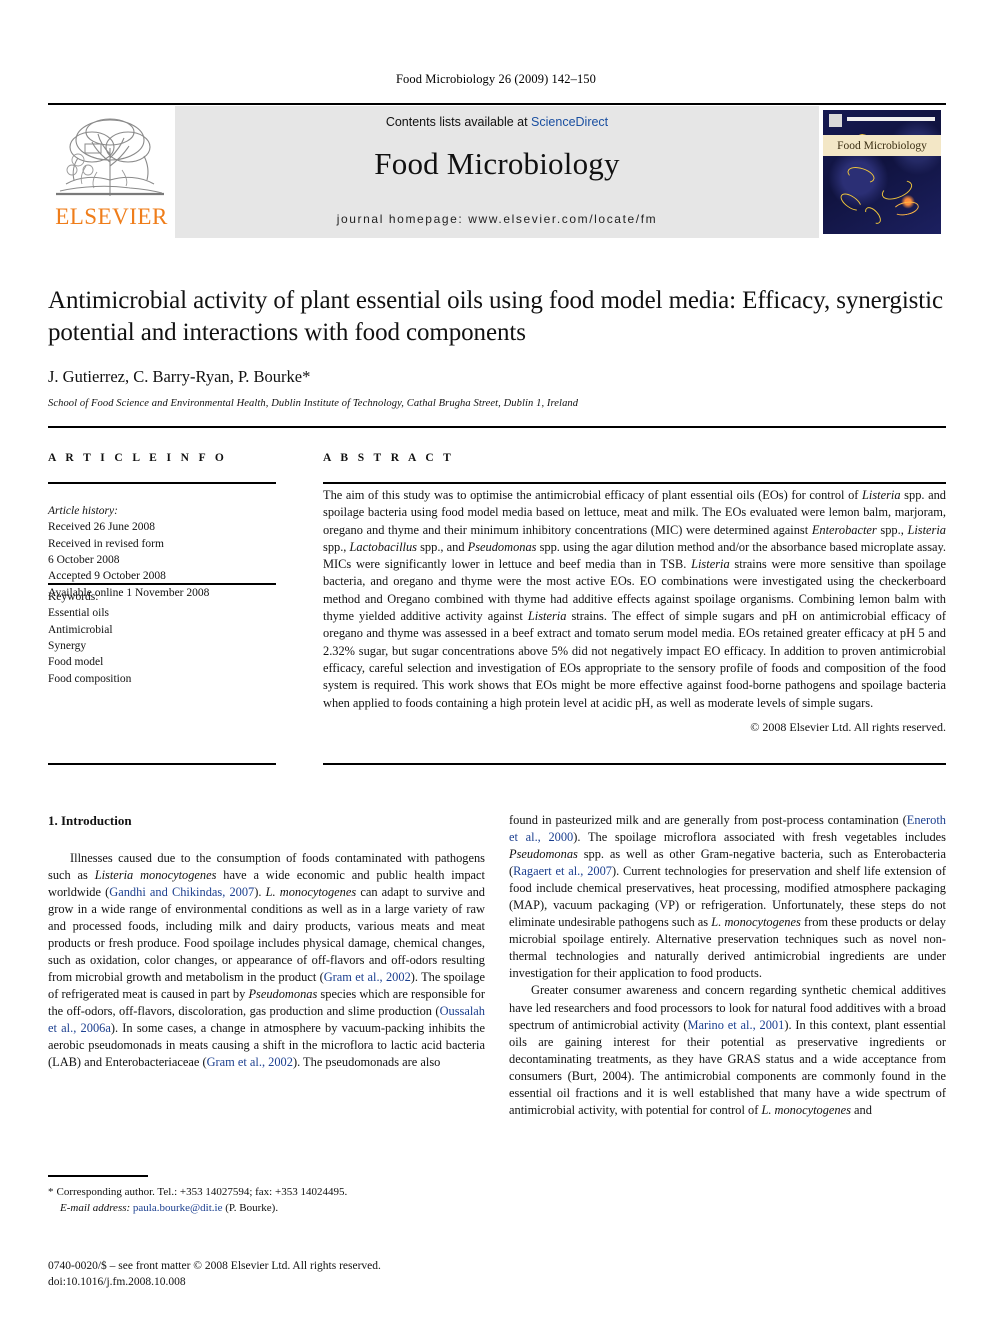  What do you see at coordinates (73, 597) in the screenshot?
I see `keywords-label: Keywords:` at bounding box center [73, 597].